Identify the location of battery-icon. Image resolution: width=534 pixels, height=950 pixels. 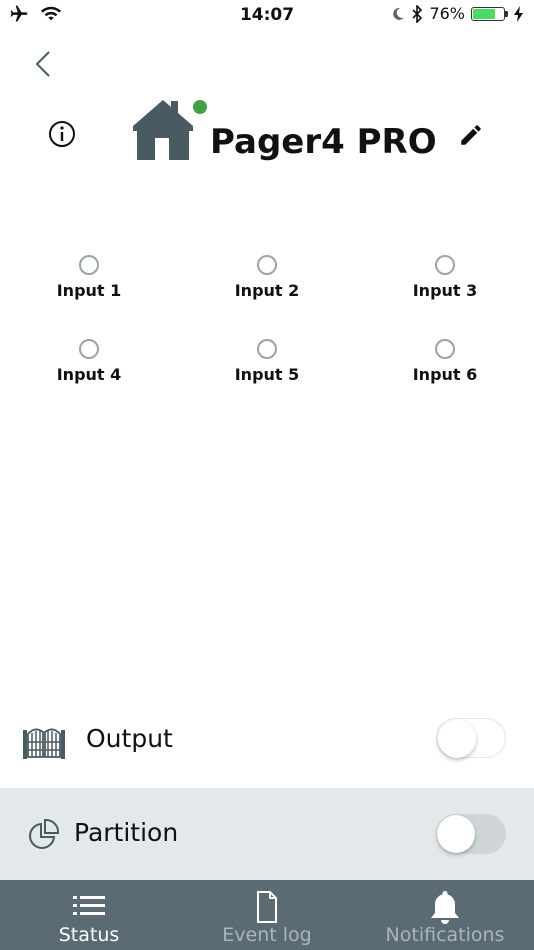
(489, 13).